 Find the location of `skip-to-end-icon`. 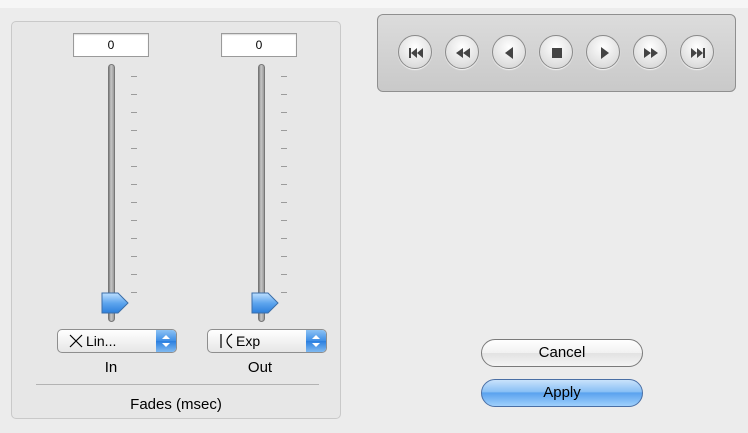

skip-to-end-icon is located at coordinates (698, 53).